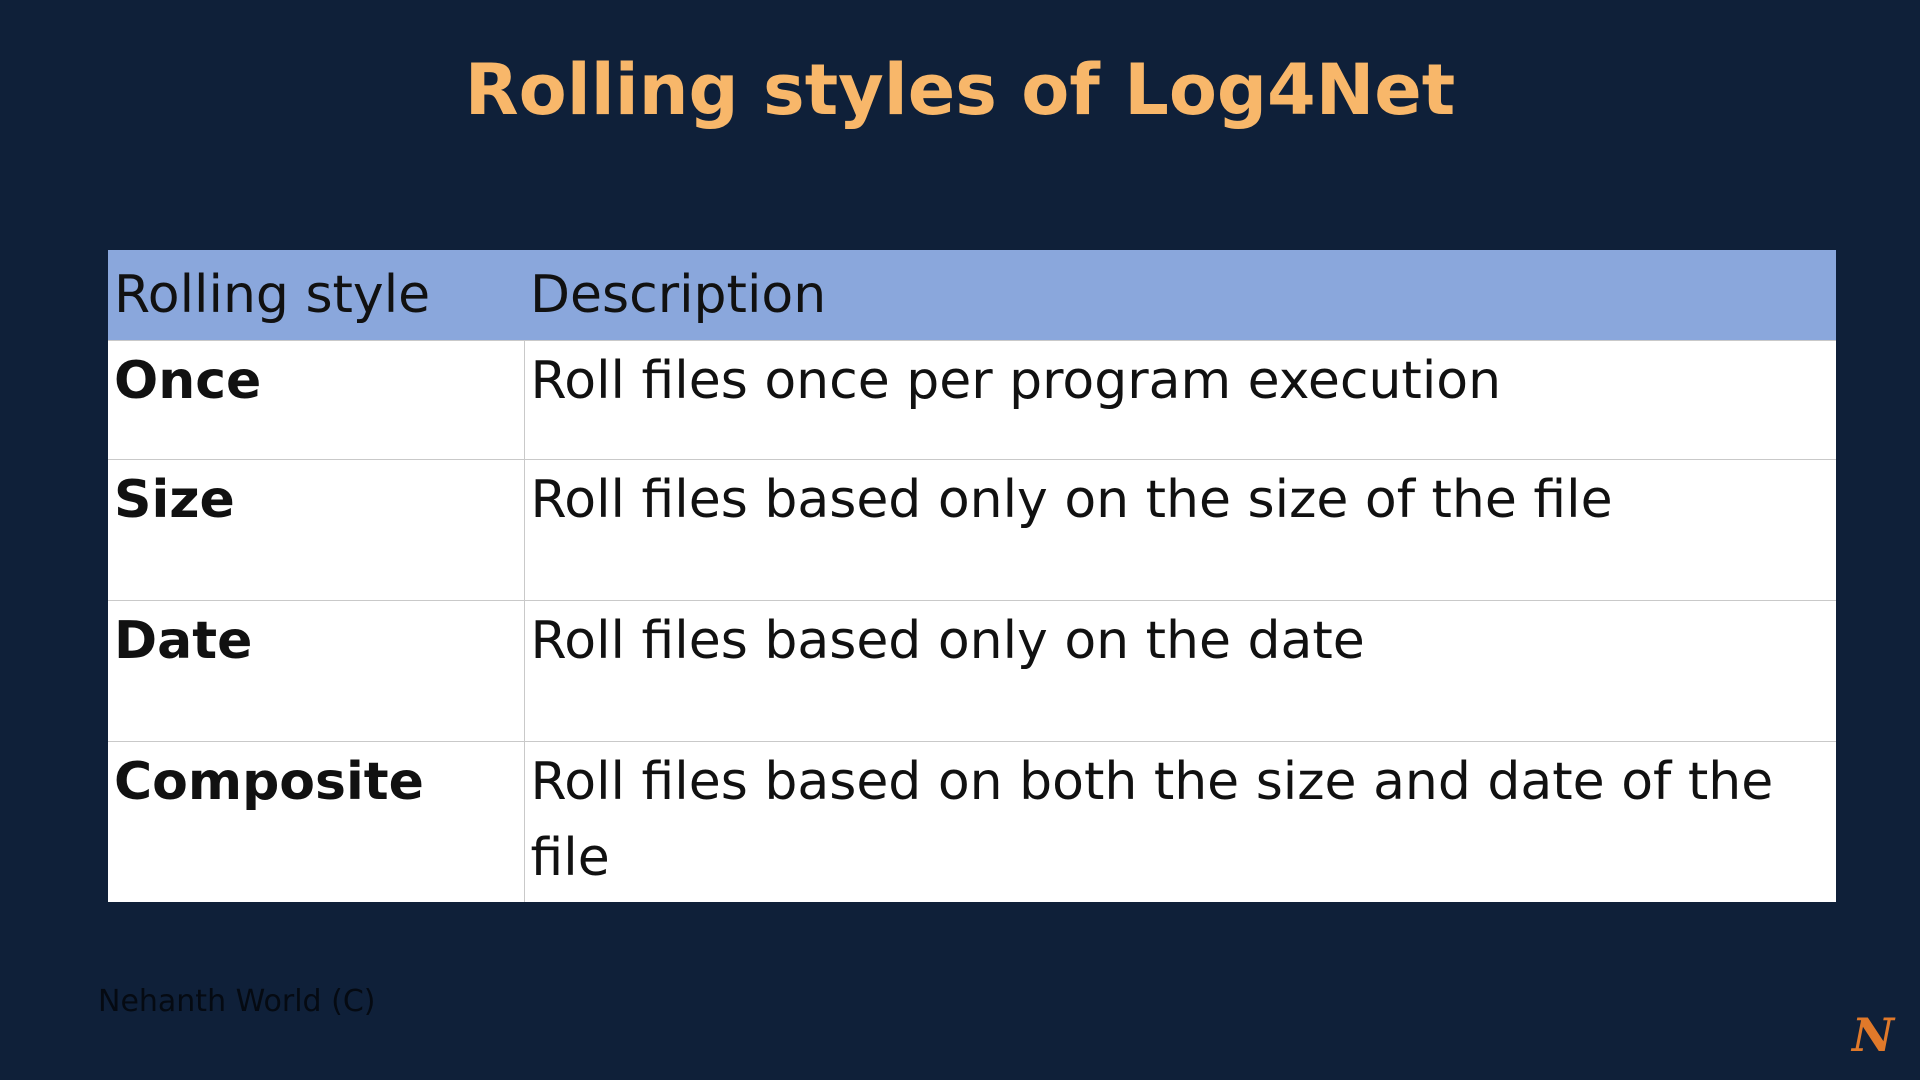 Image resolution: width=1920 pixels, height=1080 pixels. What do you see at coordinates (960, 90) in the screenshot?
I see `slide-title: Rolling styles of Log4Net` at bounding box center [960, 90].